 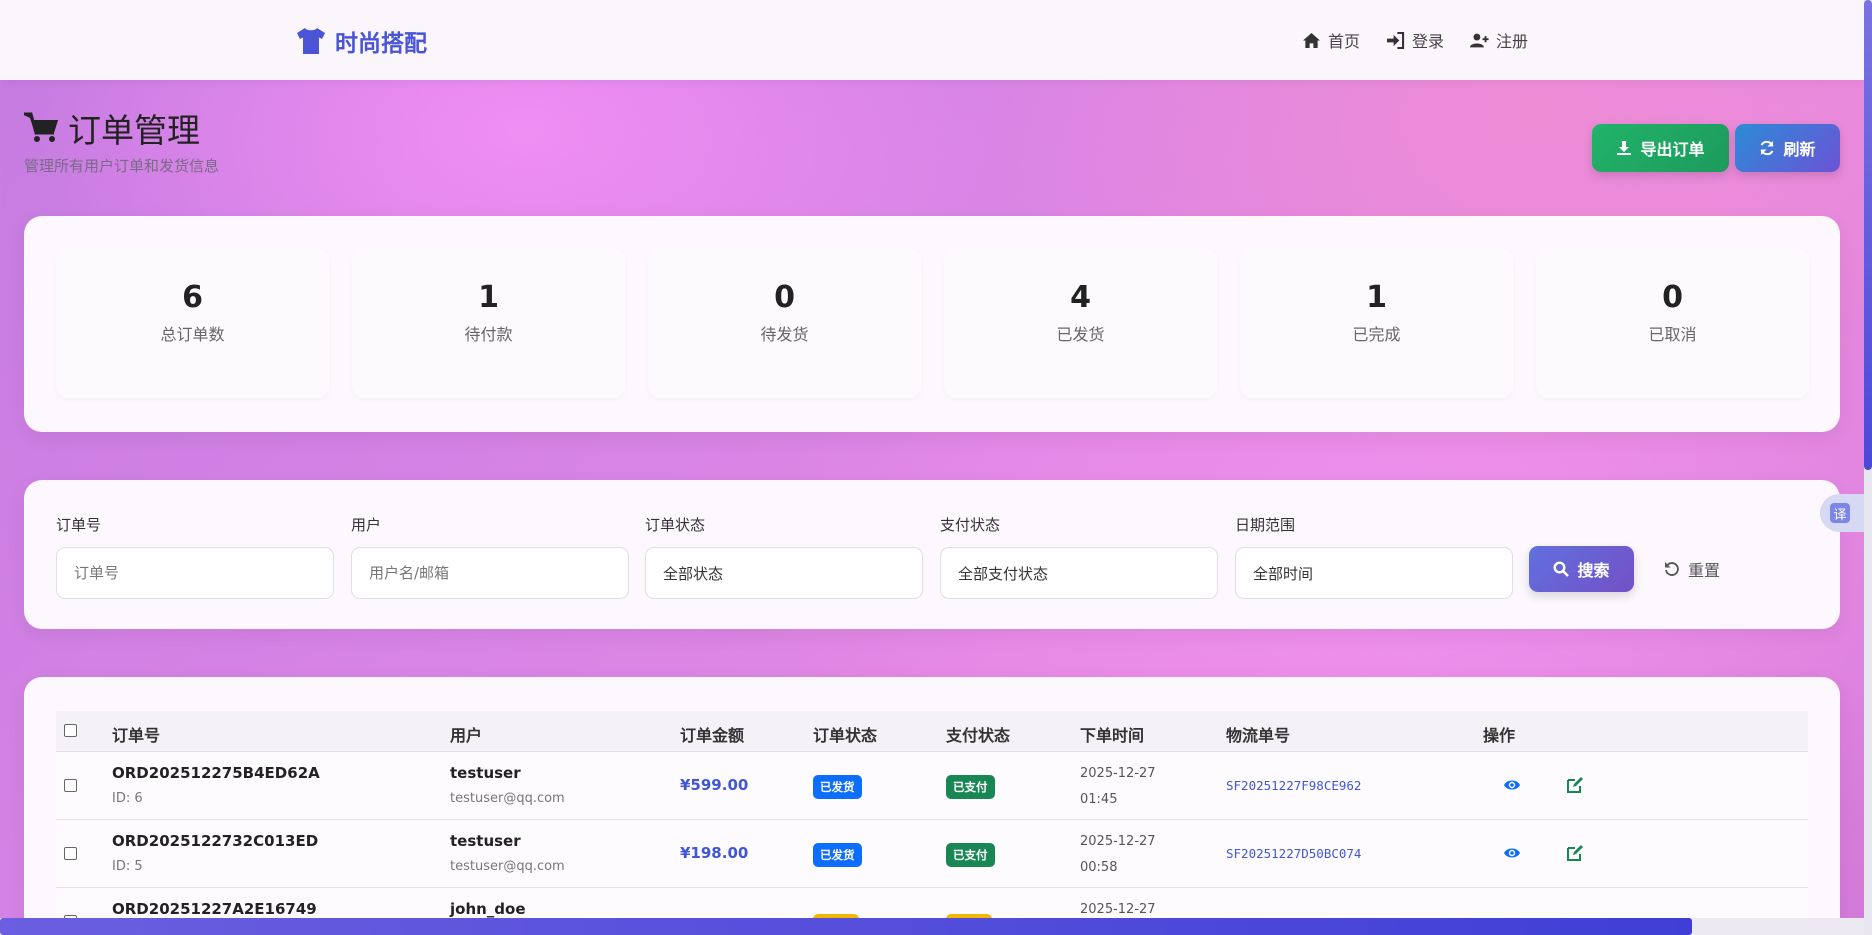 I want to click on user-field: 用户, so click(x=490, y=556).